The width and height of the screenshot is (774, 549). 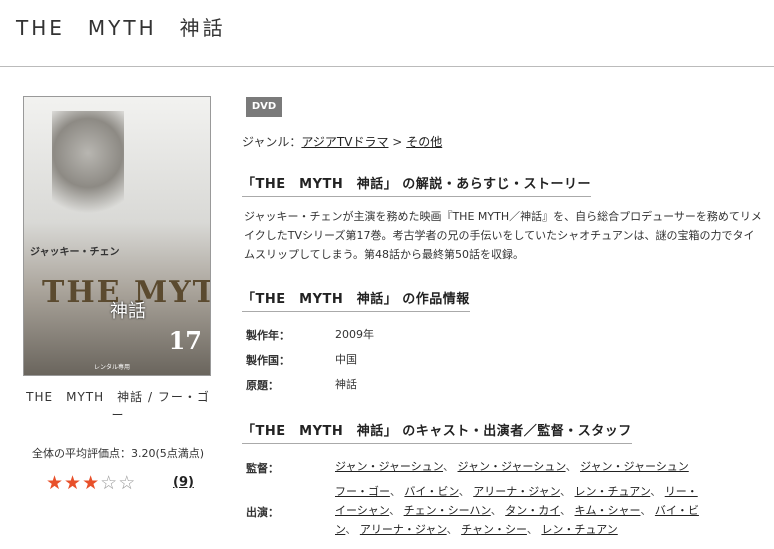 What do you see at coordinates (268, 335) in the screenshot?
I see `info-label-year: 製作年：` at bounding box center [268, 335].